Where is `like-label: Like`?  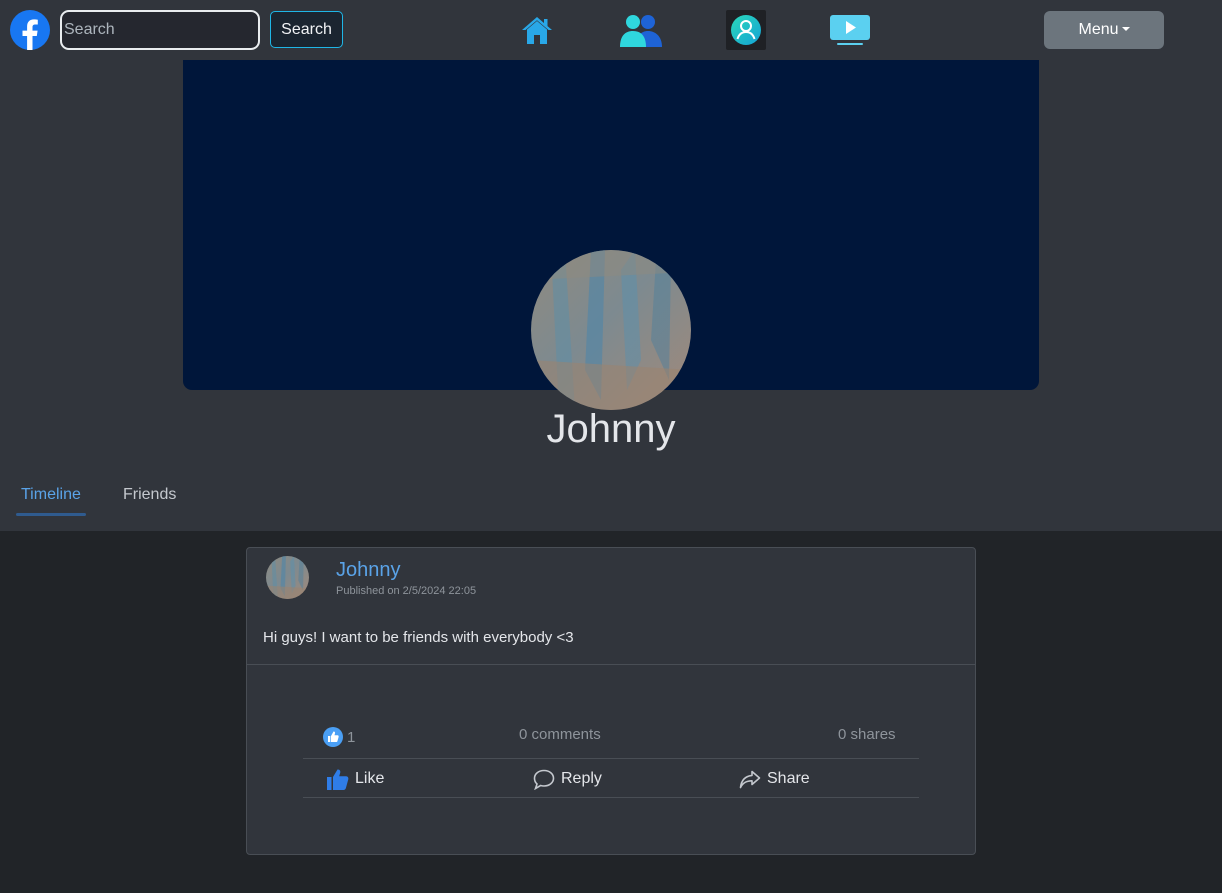
like-label: Like is located at coordinates (370, 778).